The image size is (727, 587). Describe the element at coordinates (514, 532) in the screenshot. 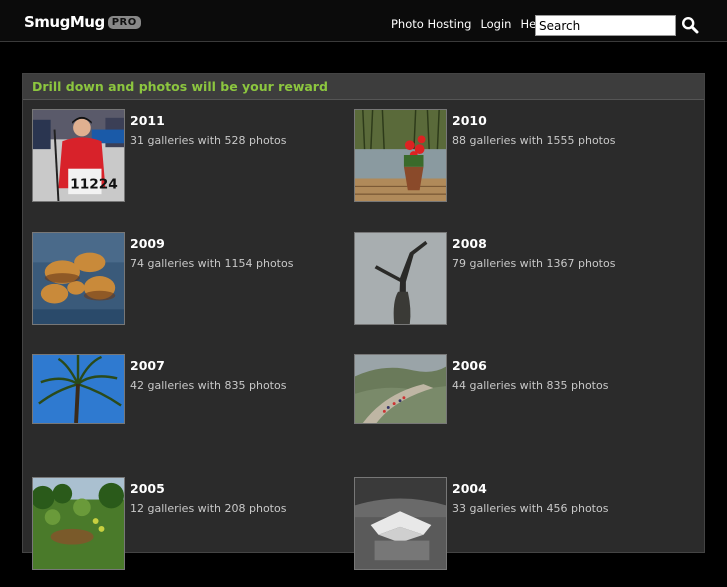

I see `year-item-2004: 2004 33 galleries with 456 photos` at that location.